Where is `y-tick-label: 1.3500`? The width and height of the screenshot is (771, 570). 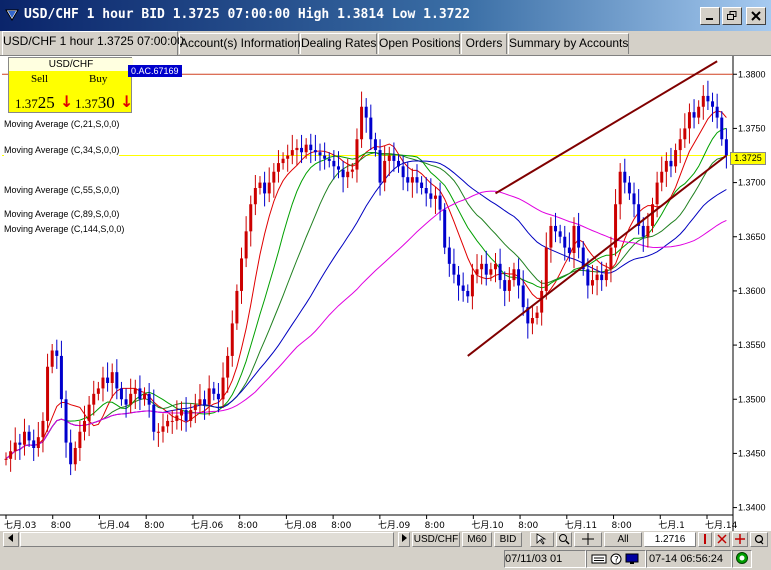
y-tick-label: 1.3500 is located at coordinates (752, 399).